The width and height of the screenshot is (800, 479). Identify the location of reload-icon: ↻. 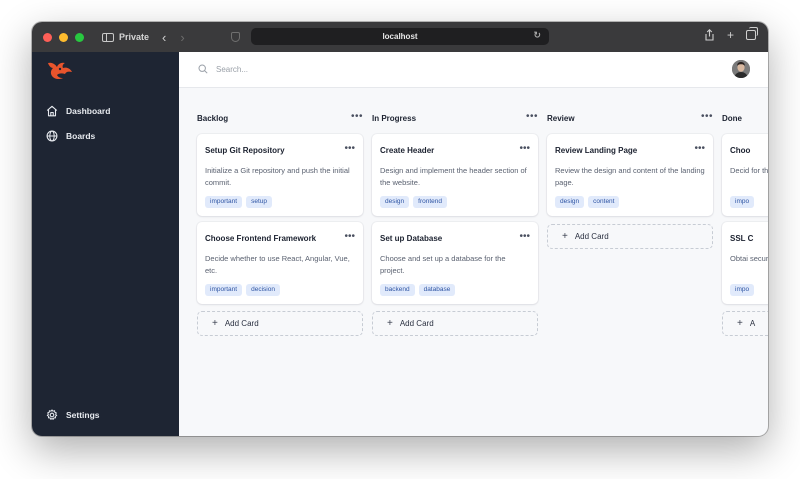
(537, 35).